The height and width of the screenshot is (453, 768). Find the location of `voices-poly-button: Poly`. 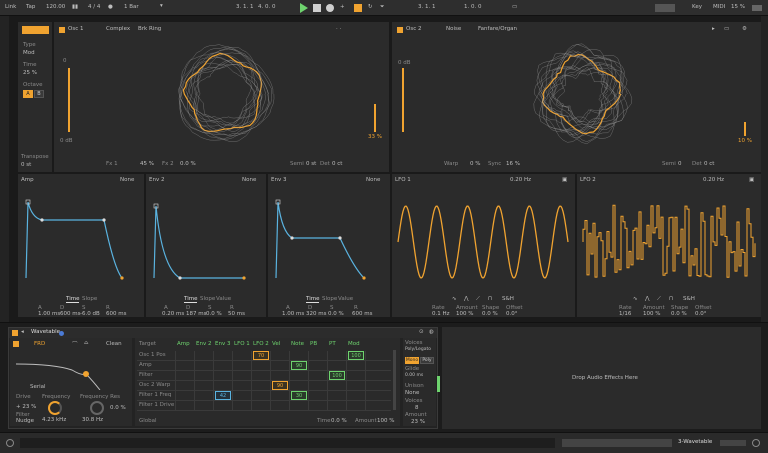

voices-poly-button: Poly is located at coordinates (427, 360).